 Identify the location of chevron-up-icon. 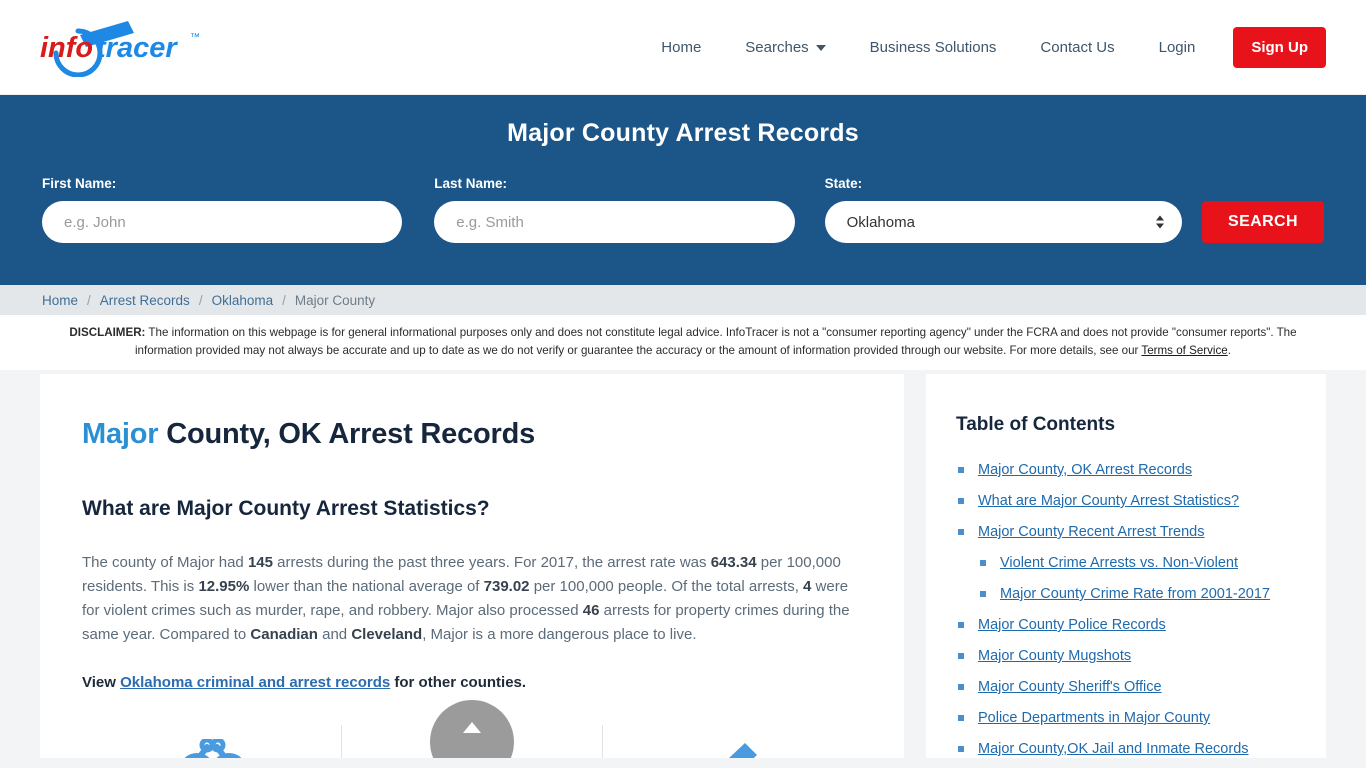
(472, 727).